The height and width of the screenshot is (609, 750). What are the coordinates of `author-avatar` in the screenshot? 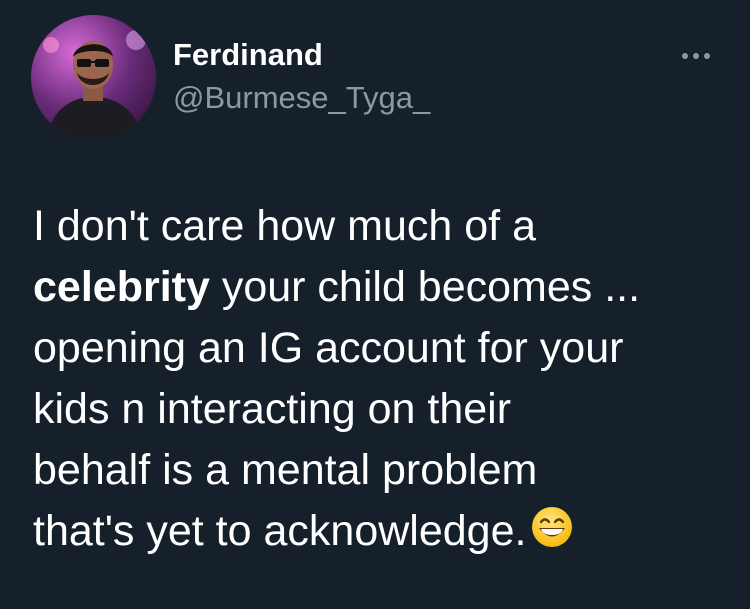 It's located at (93, 77).